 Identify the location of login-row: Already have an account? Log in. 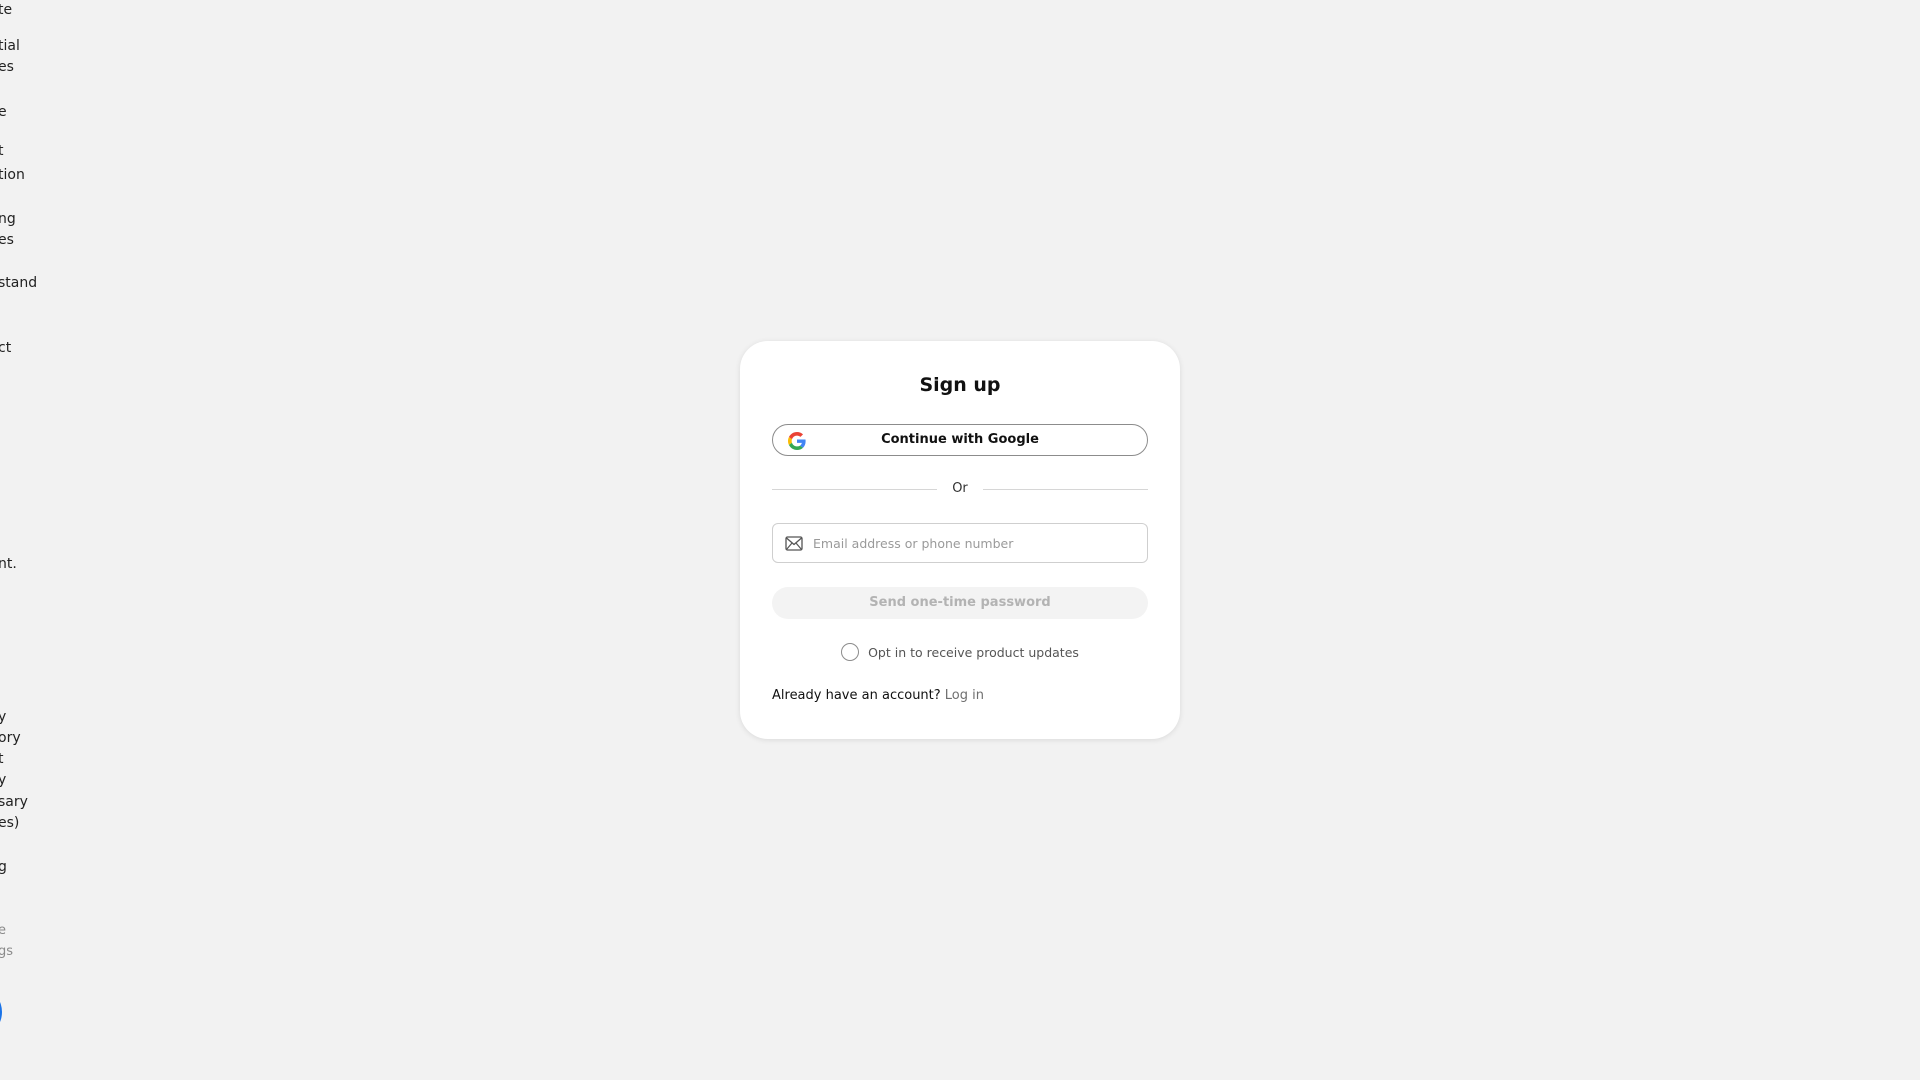
(878, 695).